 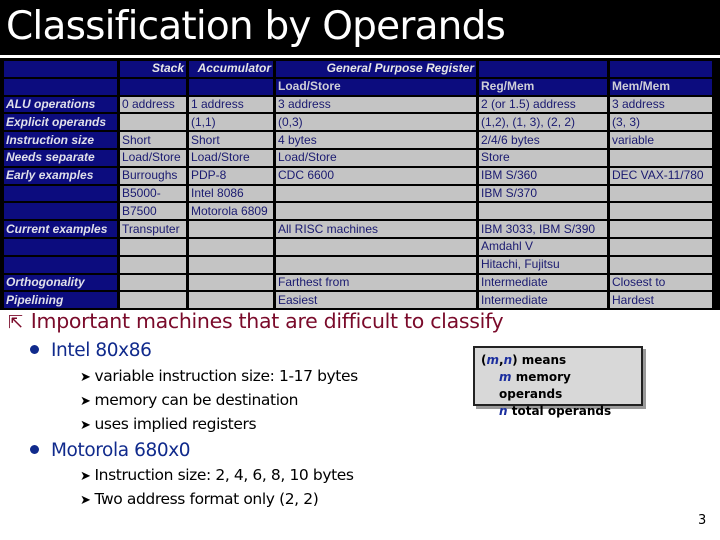 What do you see at coordinates (224, 475) in the screenshot?
I see `sub-bullet-text: Instruction size: 2, 4, 6, 8, 10 bytes` at bounding box center [224, 475].